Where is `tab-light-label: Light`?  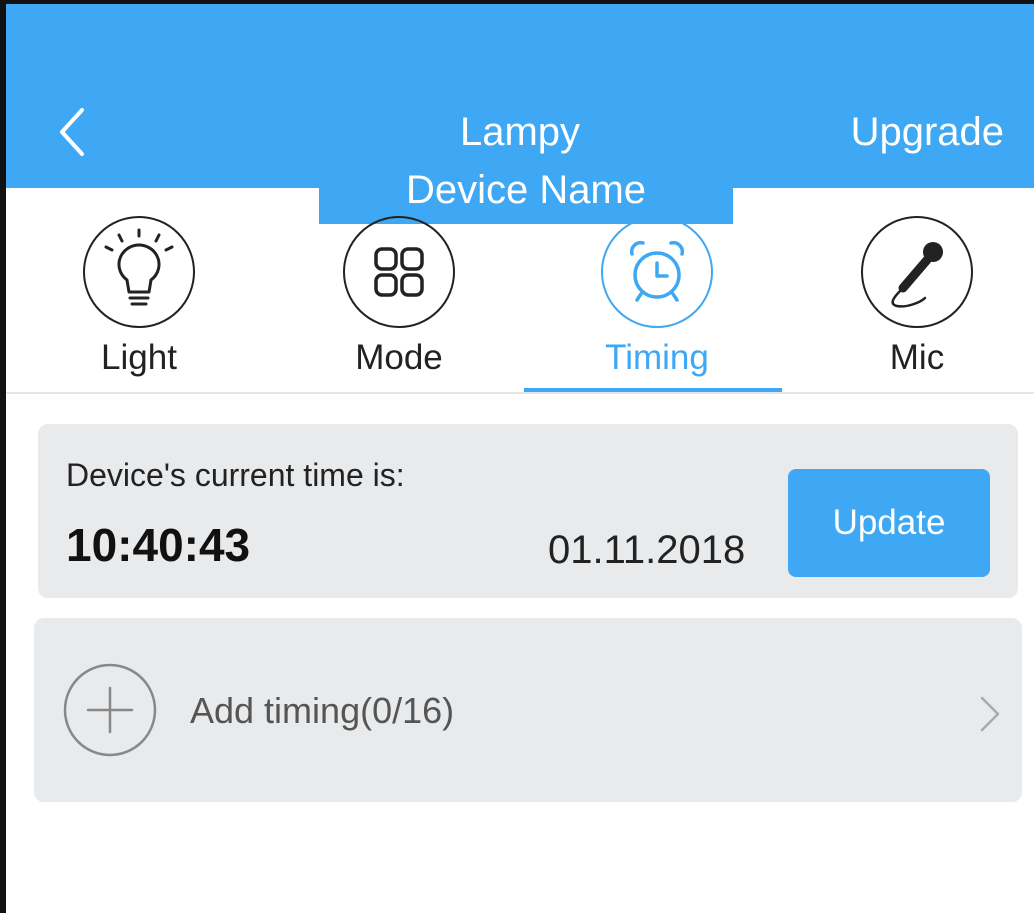 tab-light-label: Light is located at coordinates (139, 357).